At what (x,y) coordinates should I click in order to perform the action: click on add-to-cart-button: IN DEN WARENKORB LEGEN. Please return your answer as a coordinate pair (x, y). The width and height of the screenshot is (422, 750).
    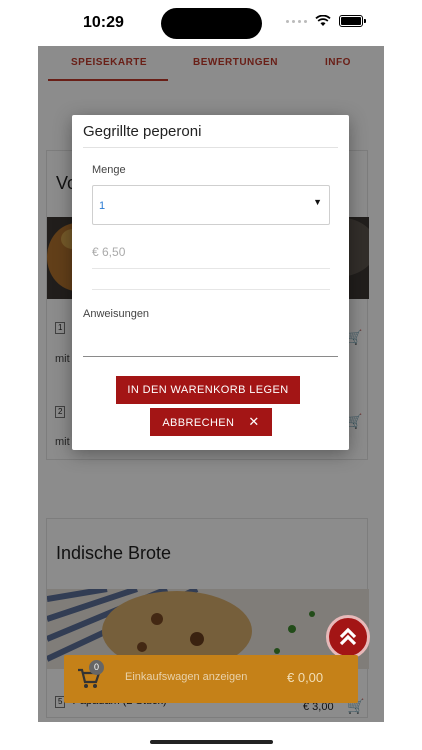
    Looking at the image, I should click on (208, 390).